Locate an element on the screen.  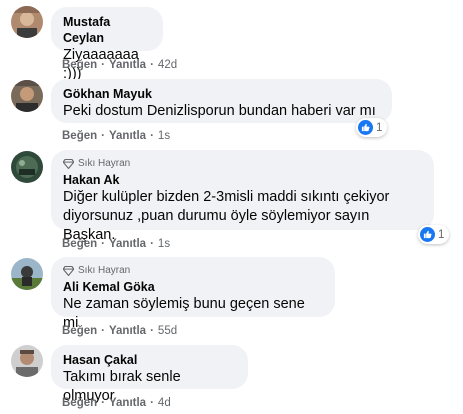
commenter-name: Gökhan Mayuk is located at coordinates (221, 94).